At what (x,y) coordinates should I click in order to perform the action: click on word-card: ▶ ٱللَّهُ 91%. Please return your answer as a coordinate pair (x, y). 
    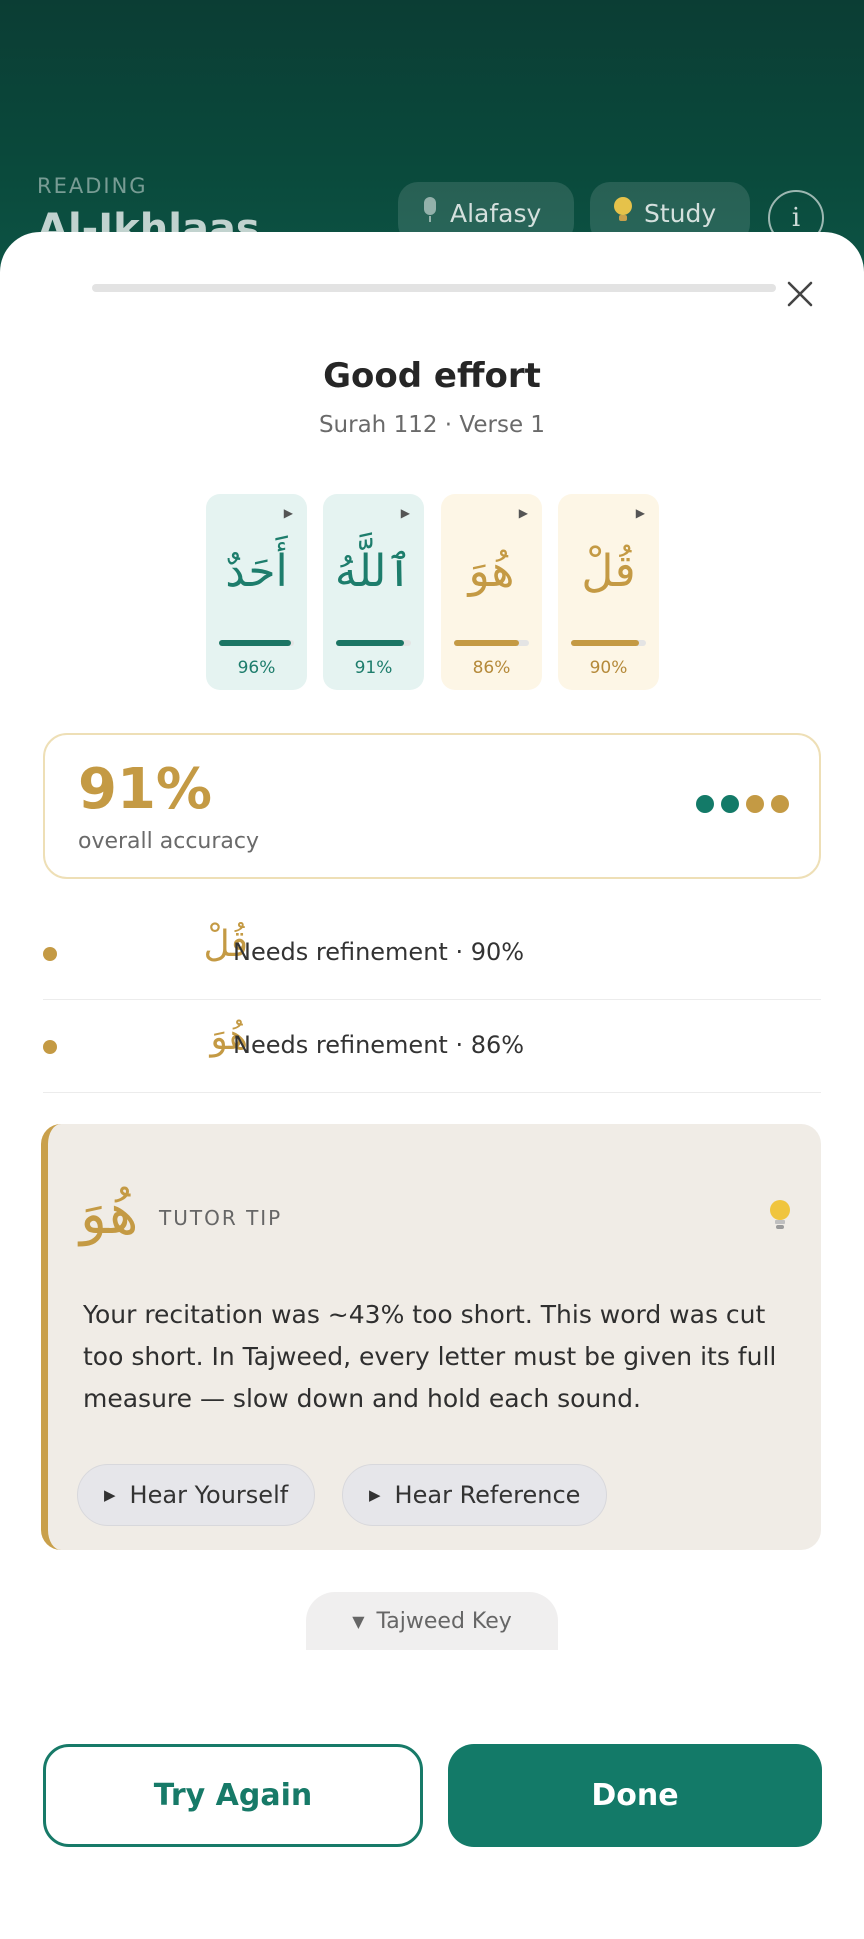
    Looking at the image, I should click on (373, 592).